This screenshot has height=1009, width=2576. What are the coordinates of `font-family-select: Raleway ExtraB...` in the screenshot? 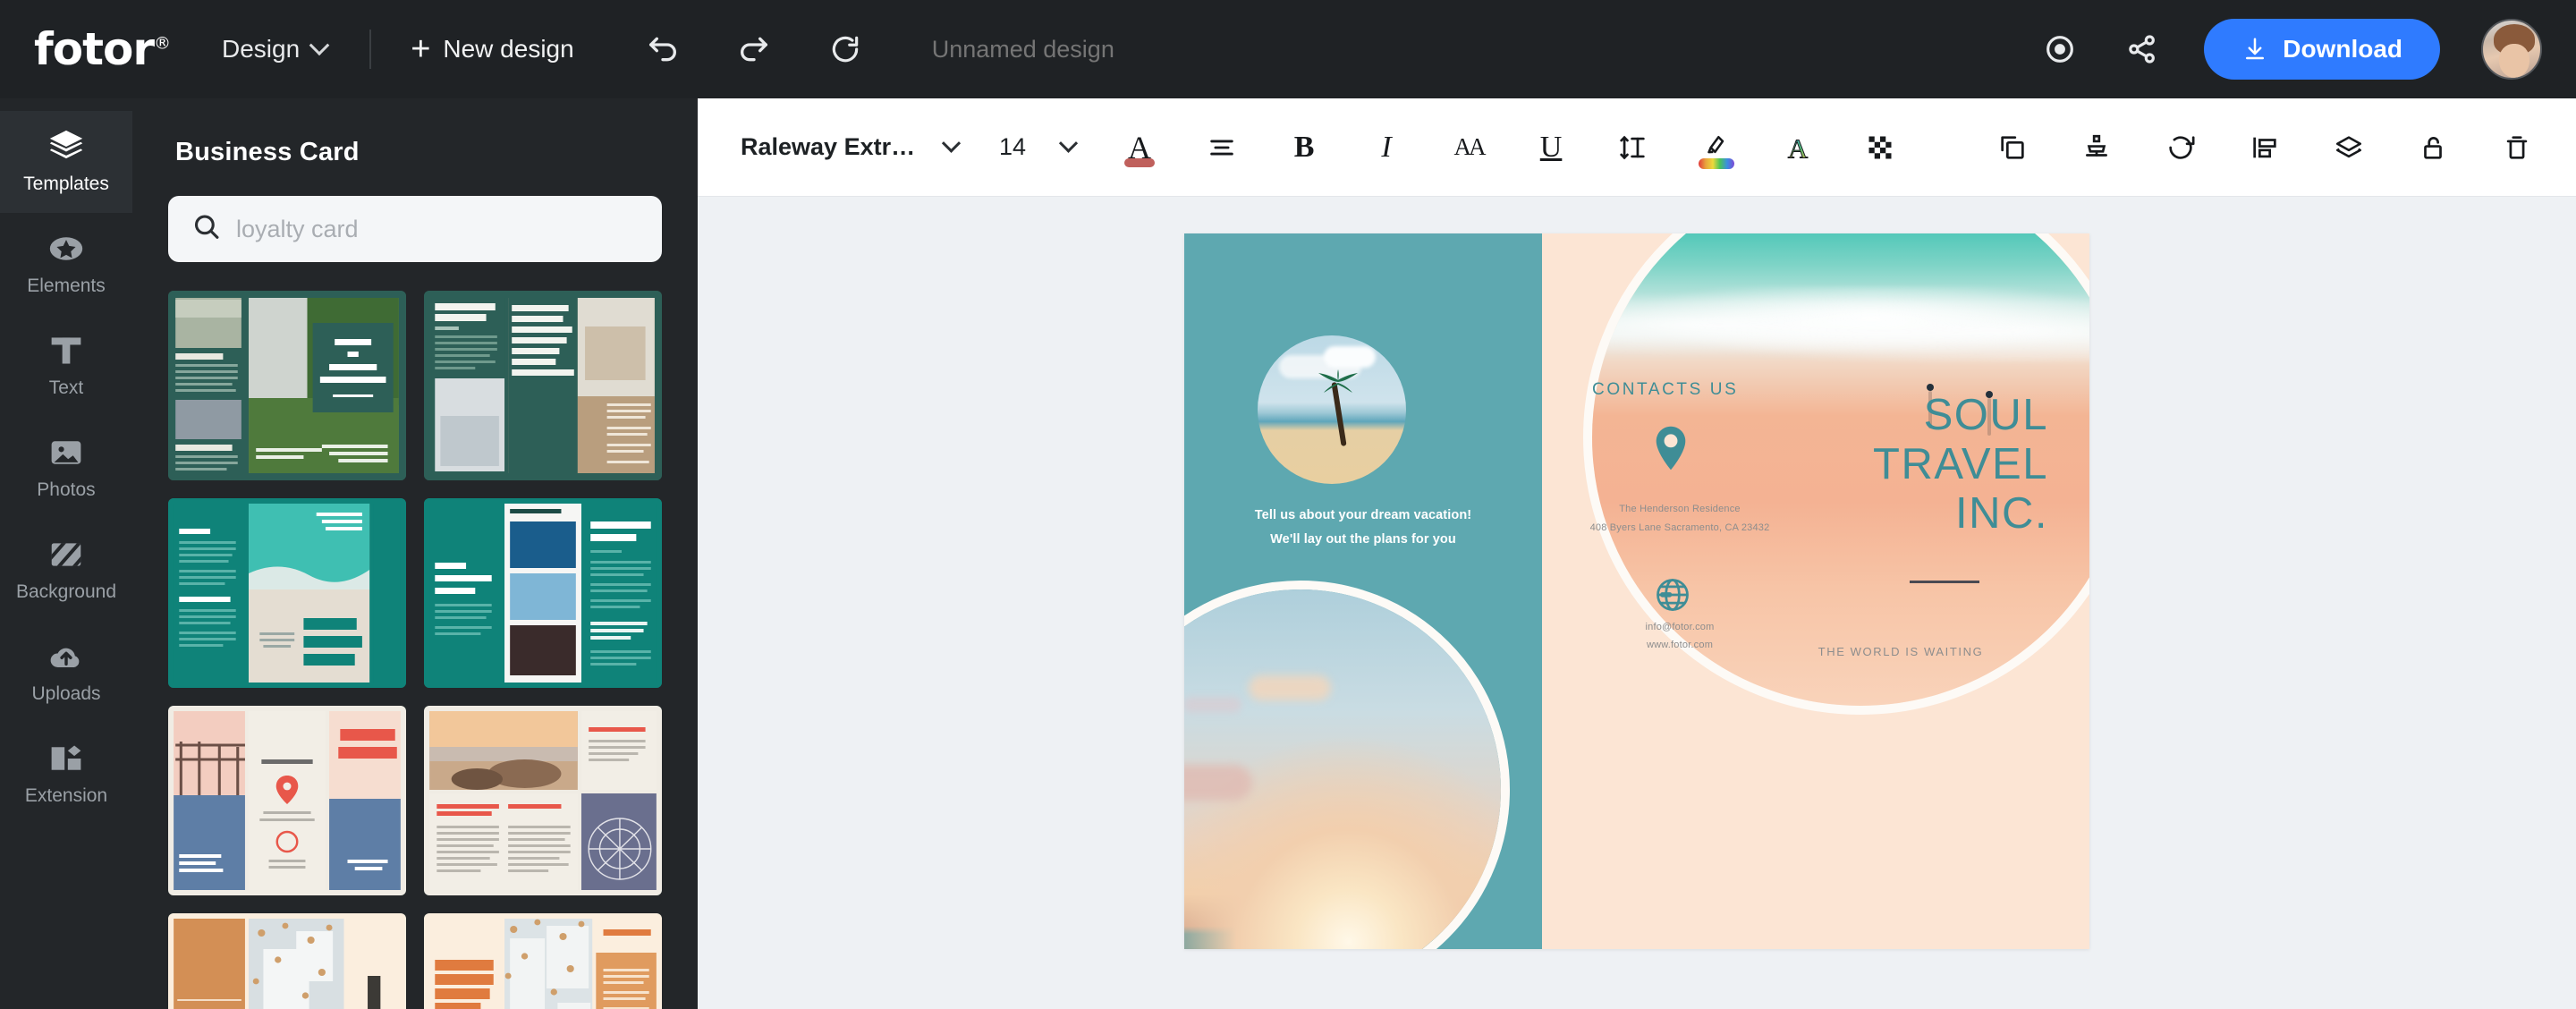 It's located at (851, 147).